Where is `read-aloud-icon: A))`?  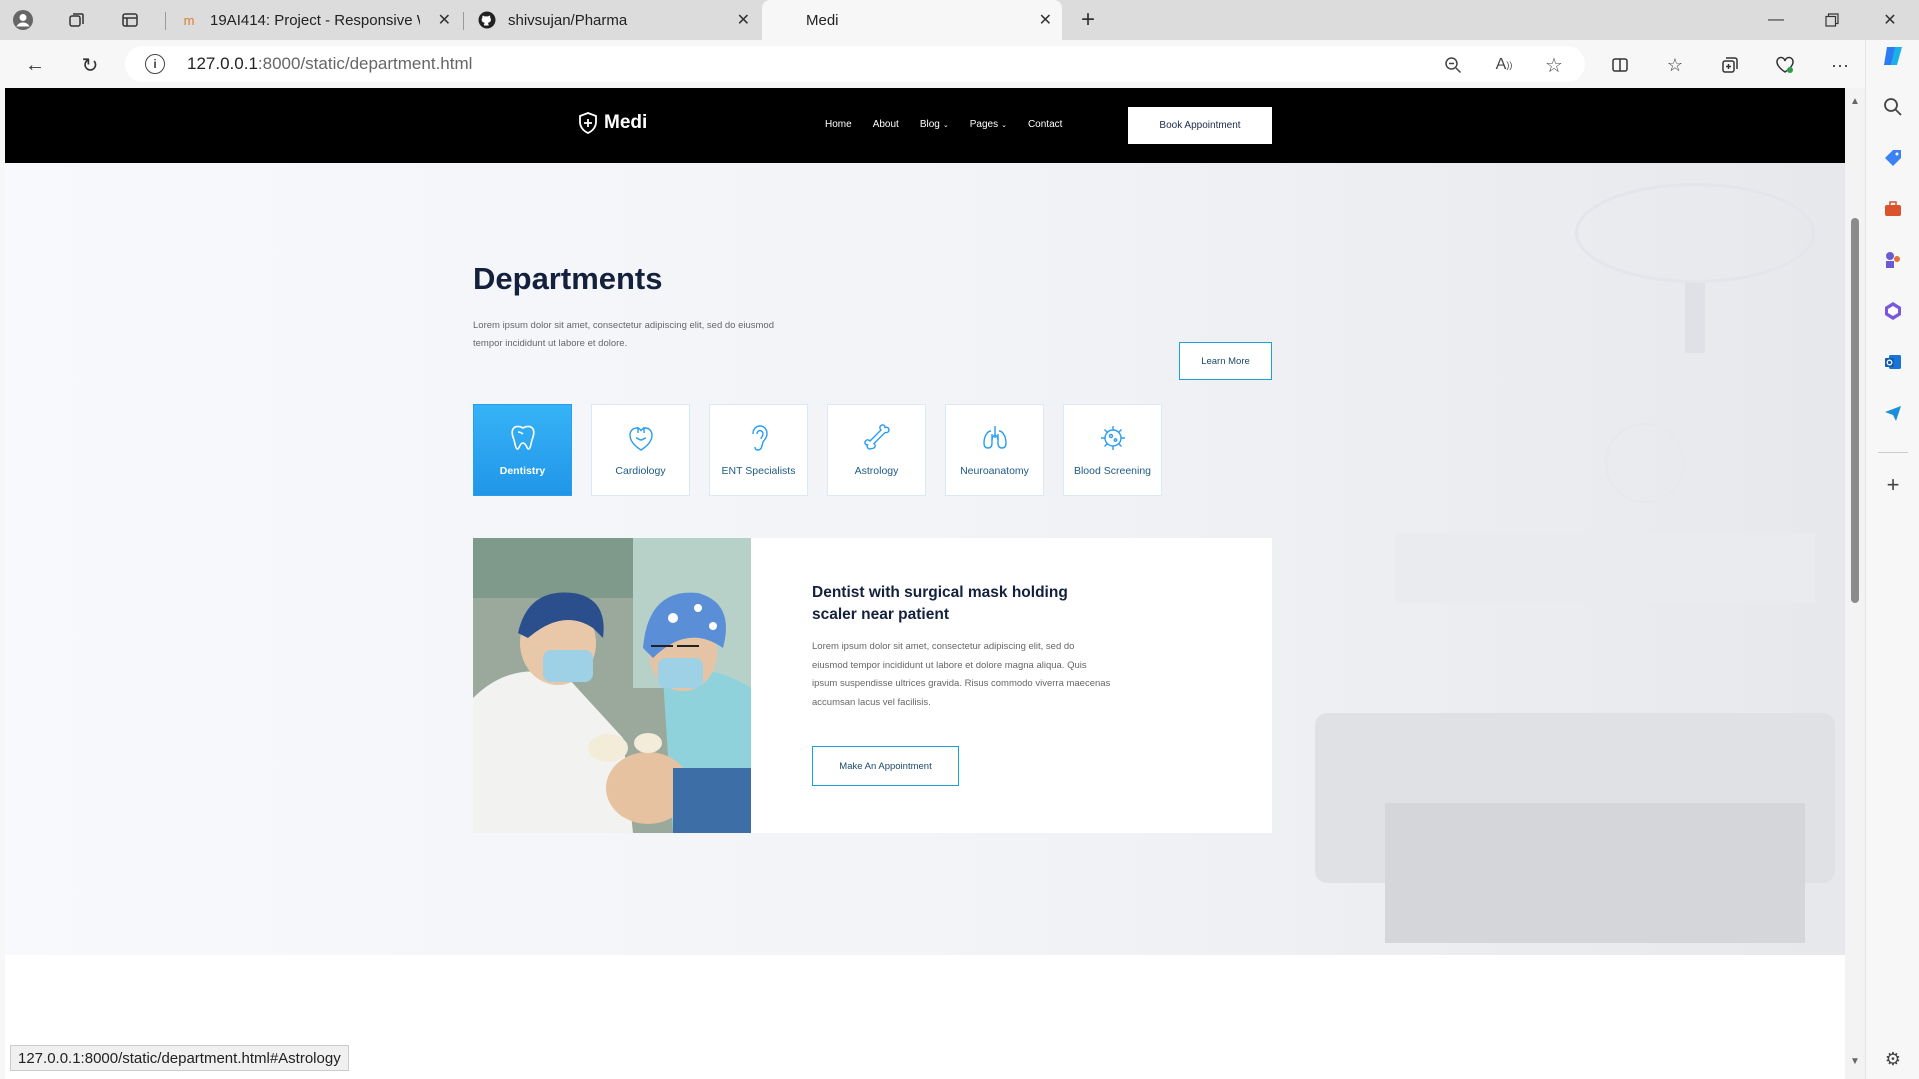
read-aloud-icon: A)) is located at coordinates (1504, 65).